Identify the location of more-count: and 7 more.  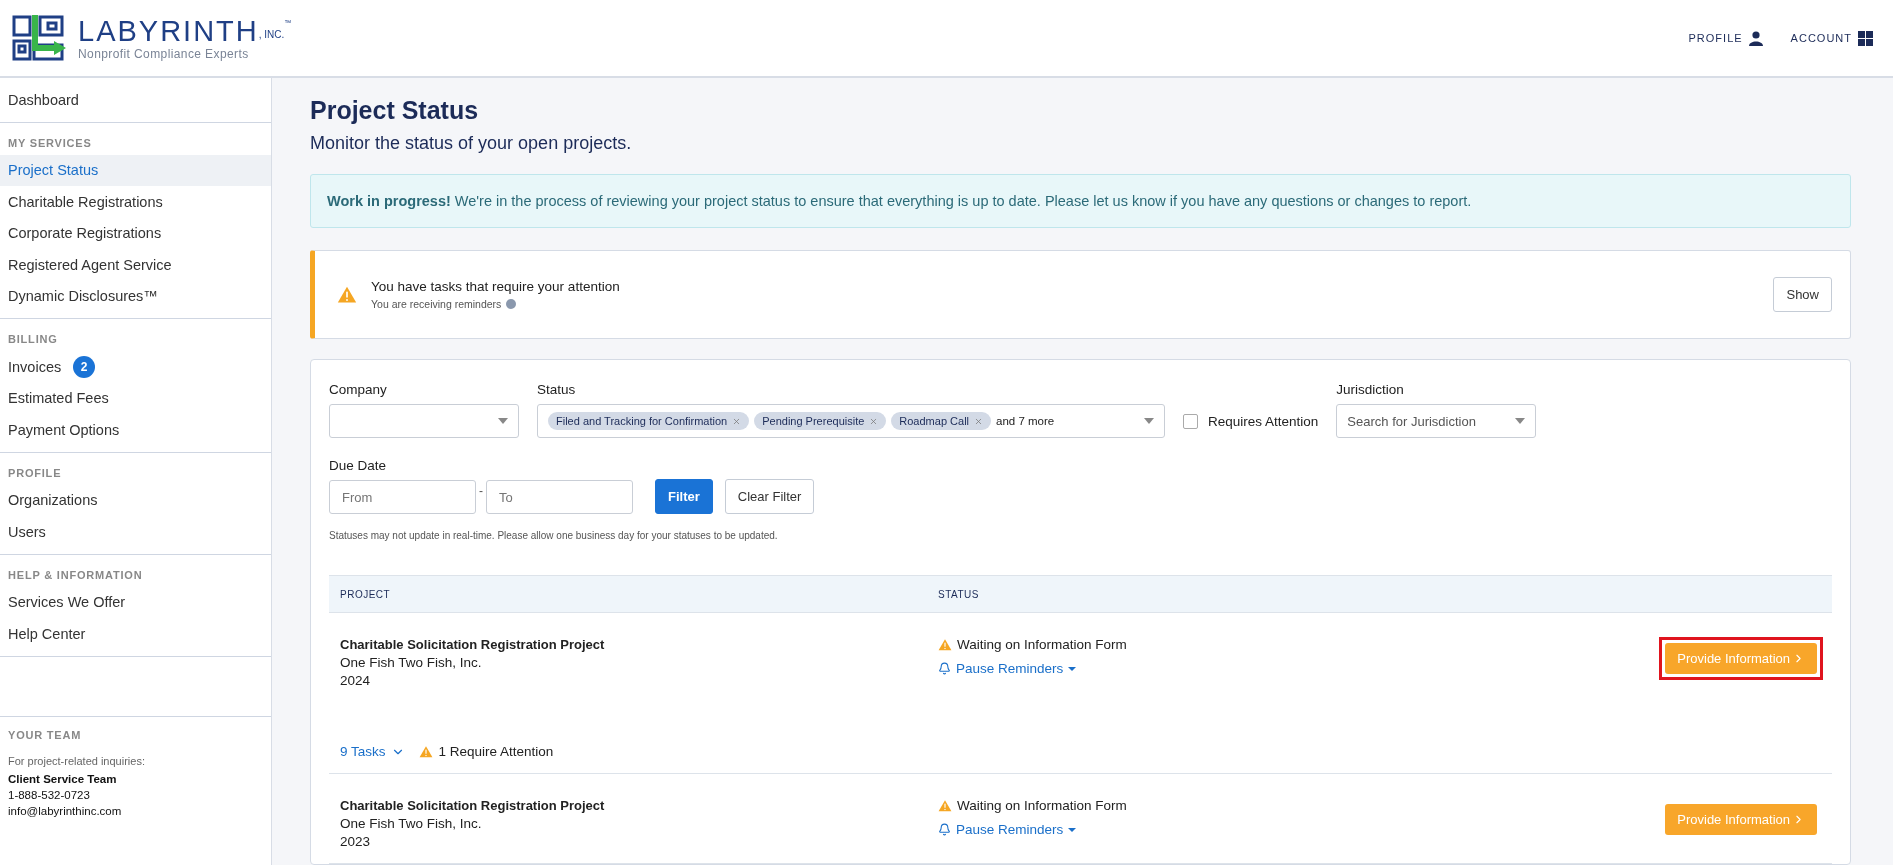
(1025, 421).